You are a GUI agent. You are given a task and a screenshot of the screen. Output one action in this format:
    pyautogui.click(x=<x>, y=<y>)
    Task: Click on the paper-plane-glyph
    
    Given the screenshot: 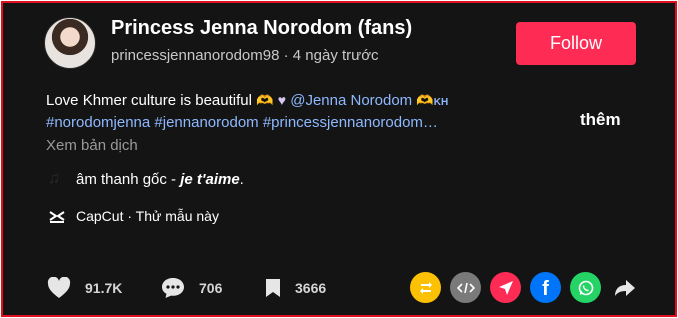 What is the action you would take?
    pyautogui.click(x=505, y=287)
    